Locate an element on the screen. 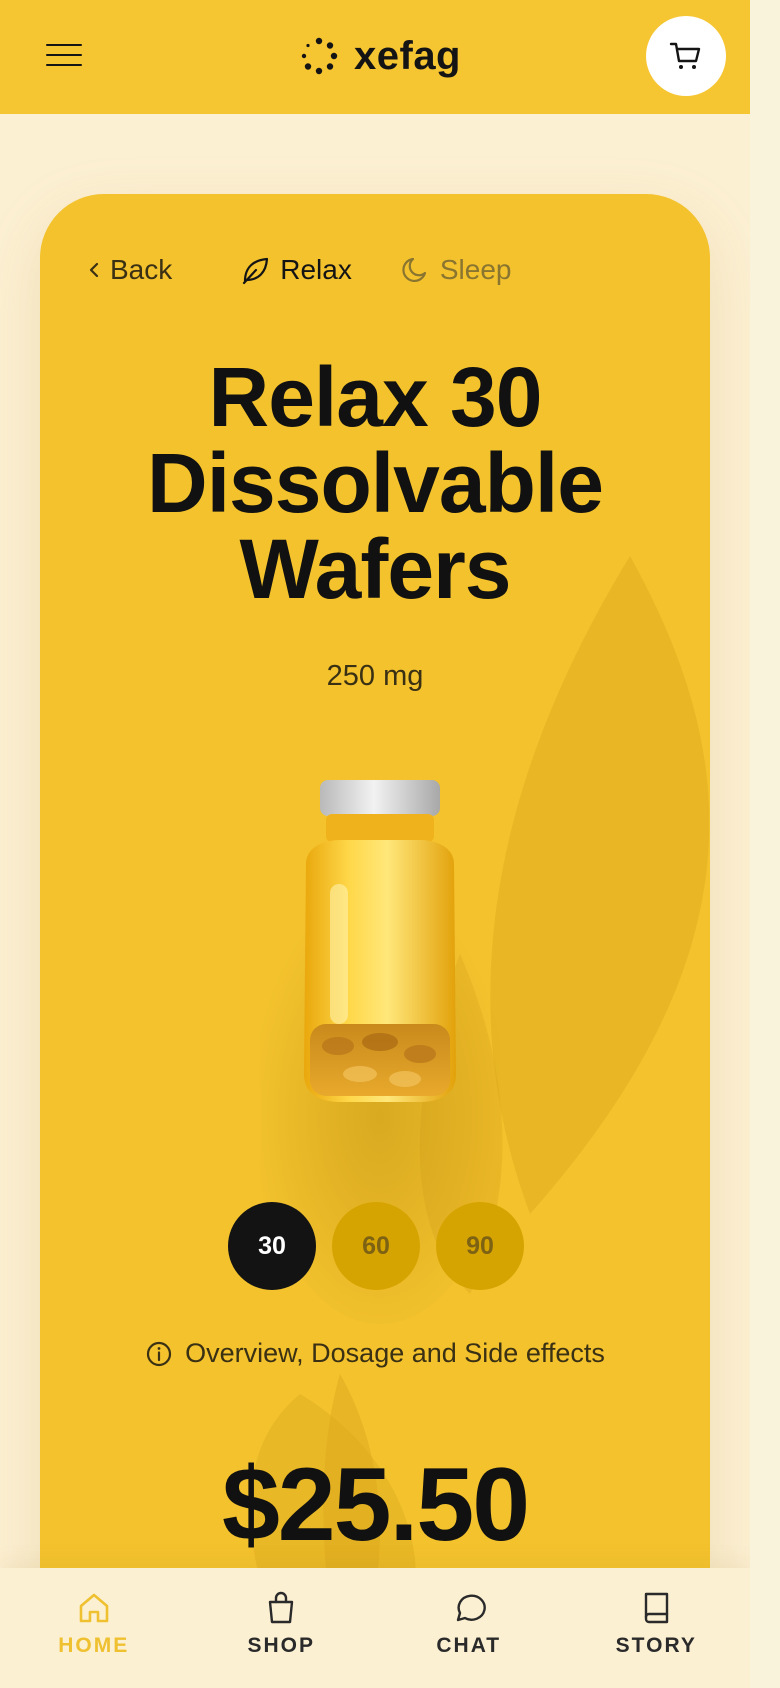  page-edge is located at coordinates (765, 844).